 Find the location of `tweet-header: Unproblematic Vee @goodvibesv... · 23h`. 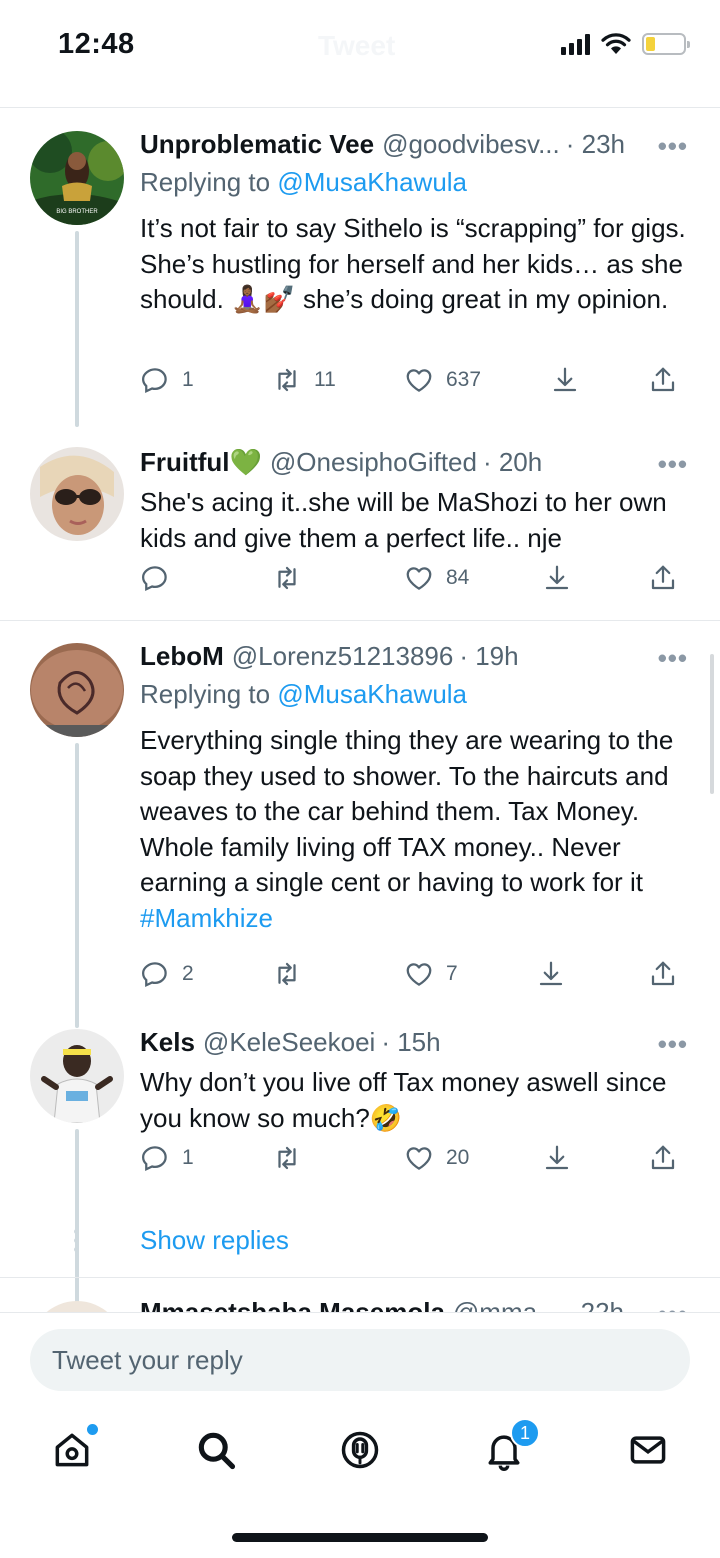

tweet-header: Unproblematic Vee @goodvibesv... · 23h is located at coordinates (415, 144).